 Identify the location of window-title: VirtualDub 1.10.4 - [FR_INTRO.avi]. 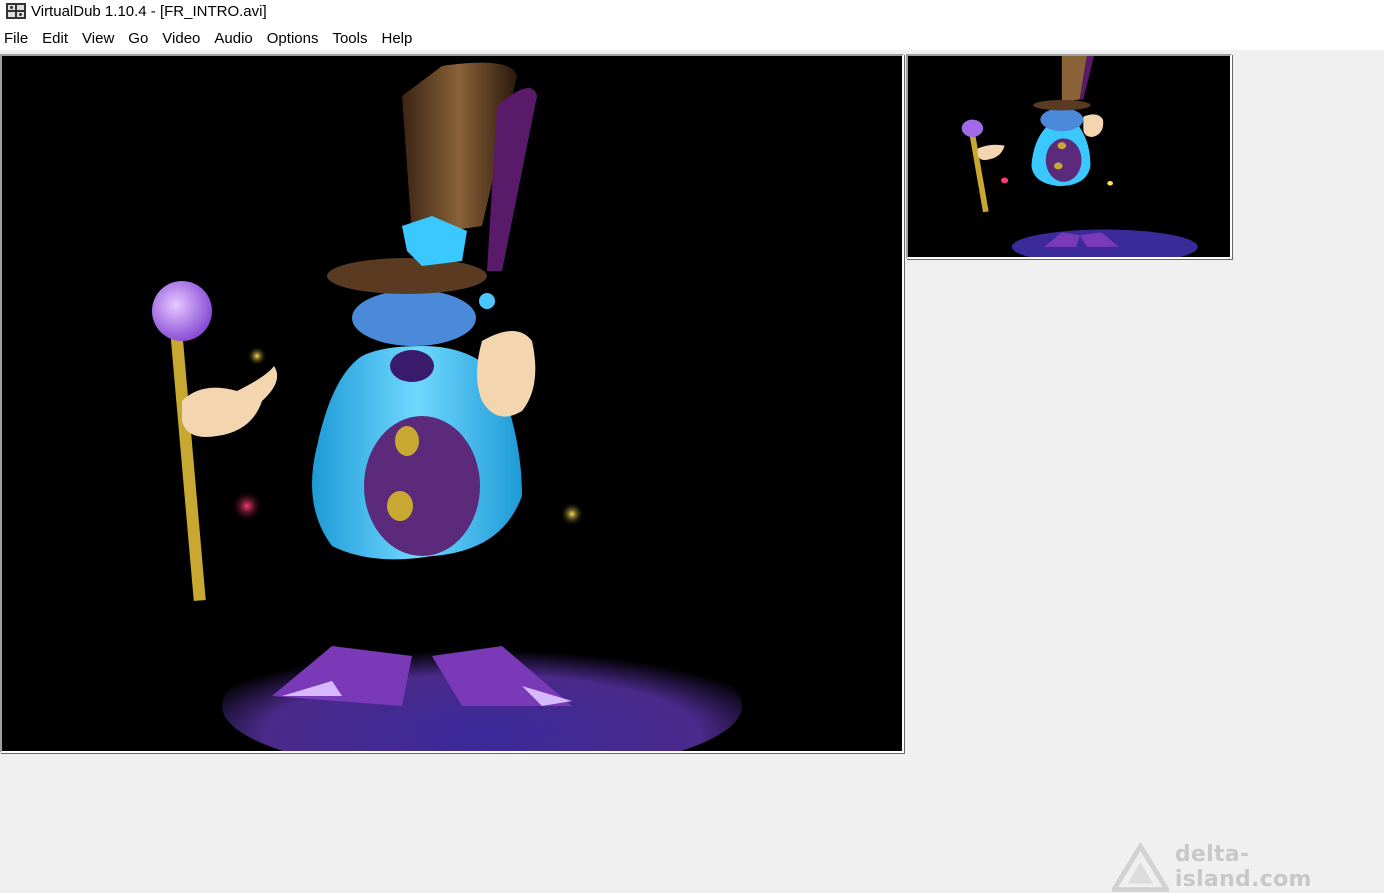
(149, 11).